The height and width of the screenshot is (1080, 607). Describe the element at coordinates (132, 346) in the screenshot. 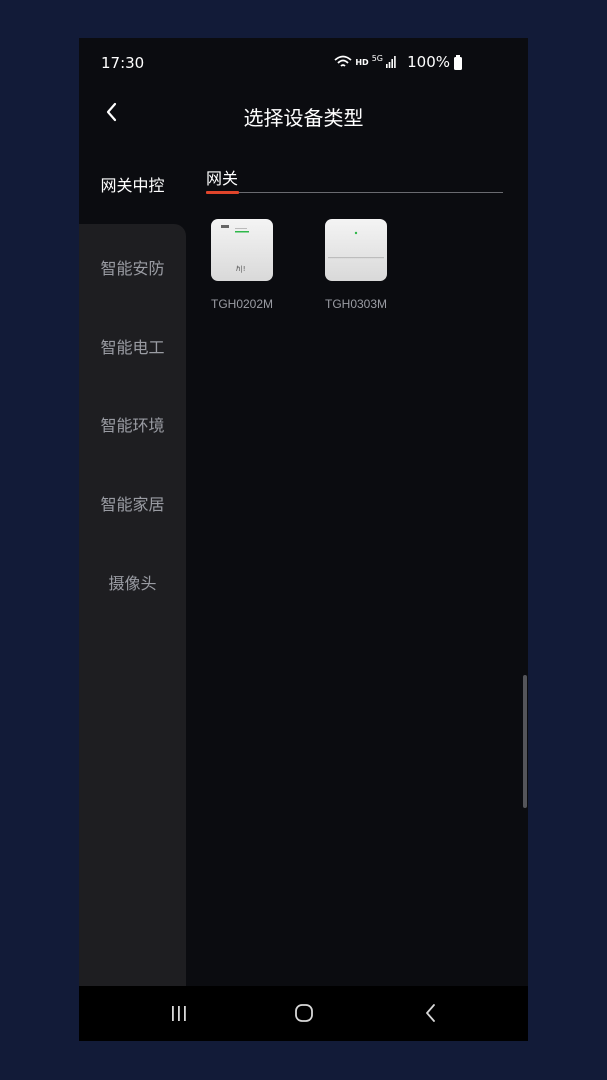

I see `sidebar-item-electrical: 智能电工` at that location.